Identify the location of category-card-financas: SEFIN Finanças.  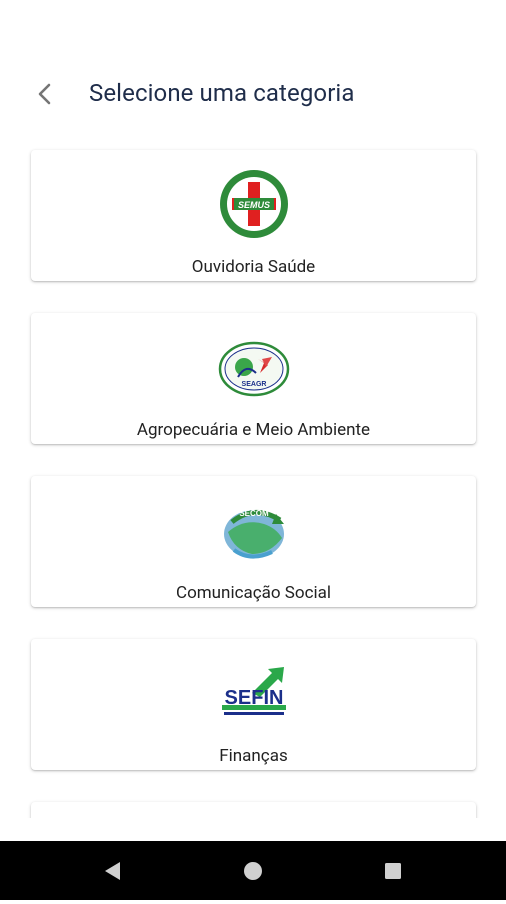
(253, 704).